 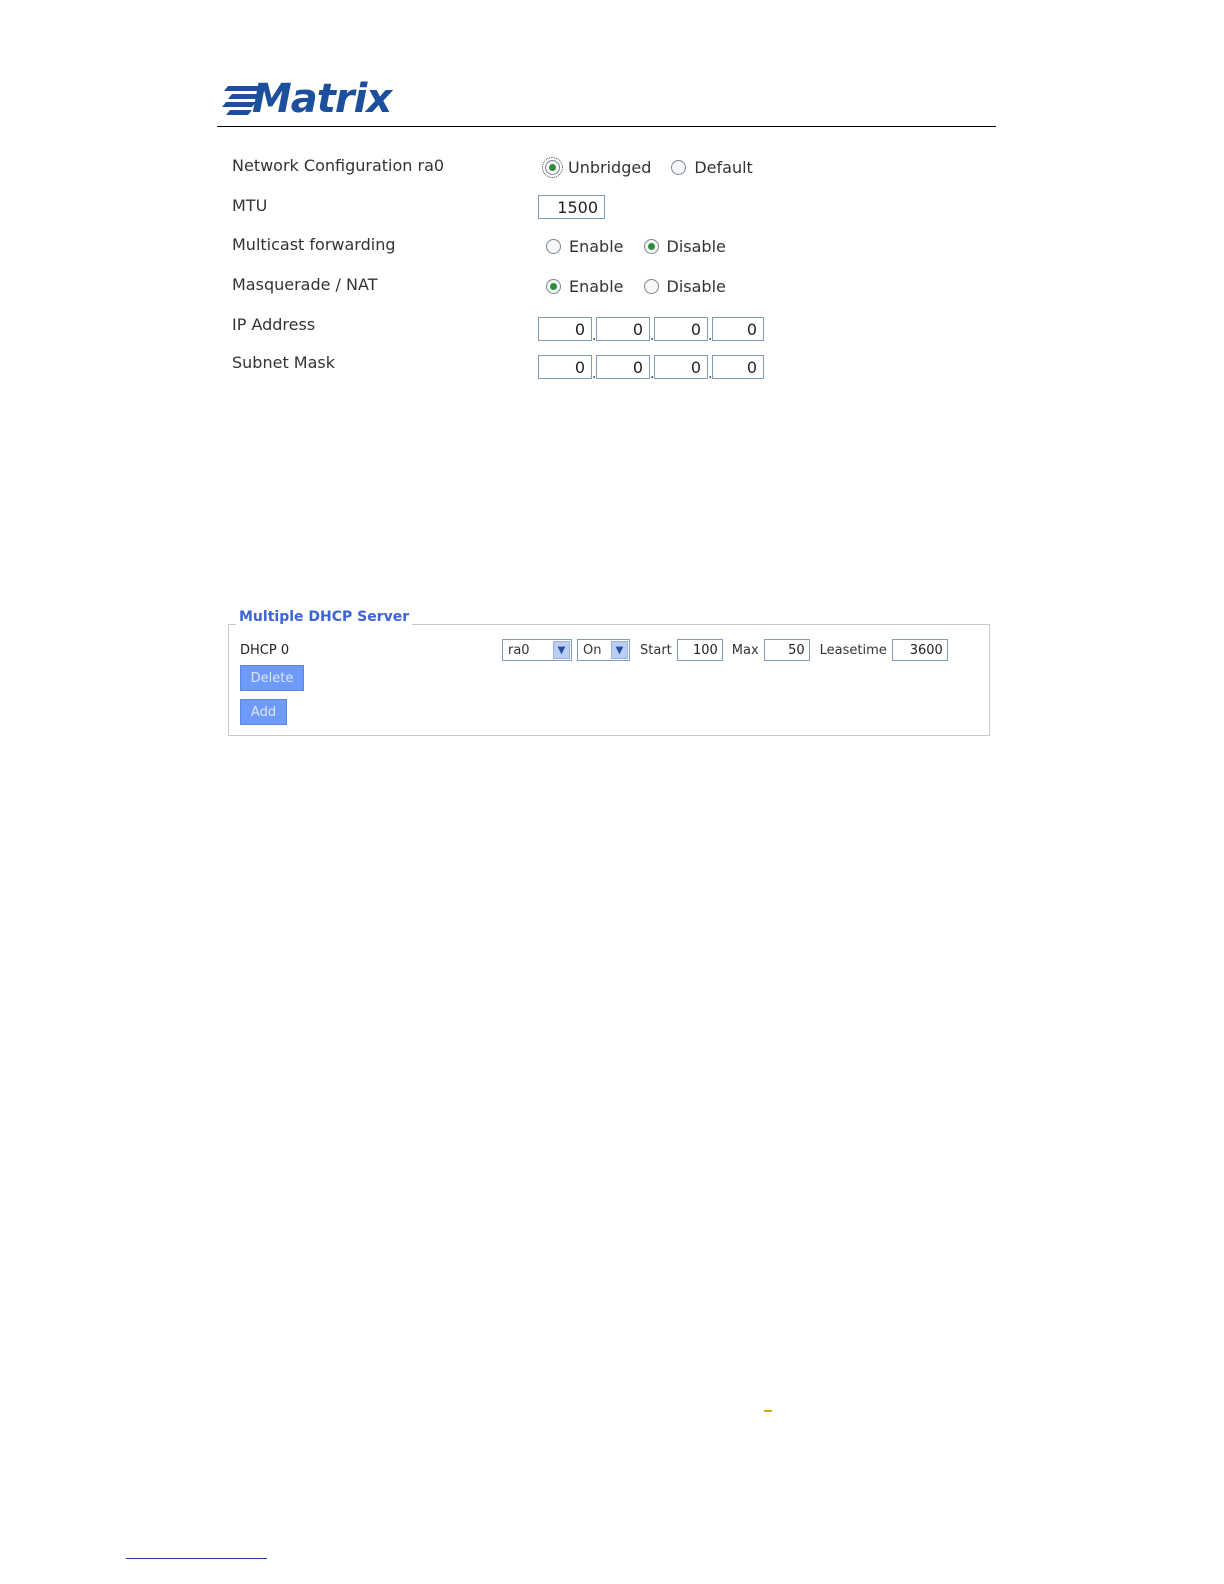 I want to click on mtu-input: 1500, so click(x=571, y=207).